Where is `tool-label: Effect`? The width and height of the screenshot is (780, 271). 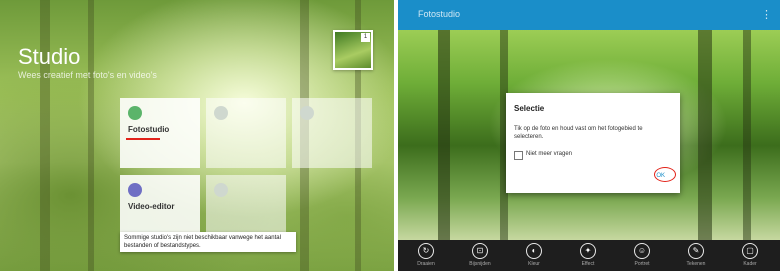
tool-label: Effect is located at coordinates (588, 264).